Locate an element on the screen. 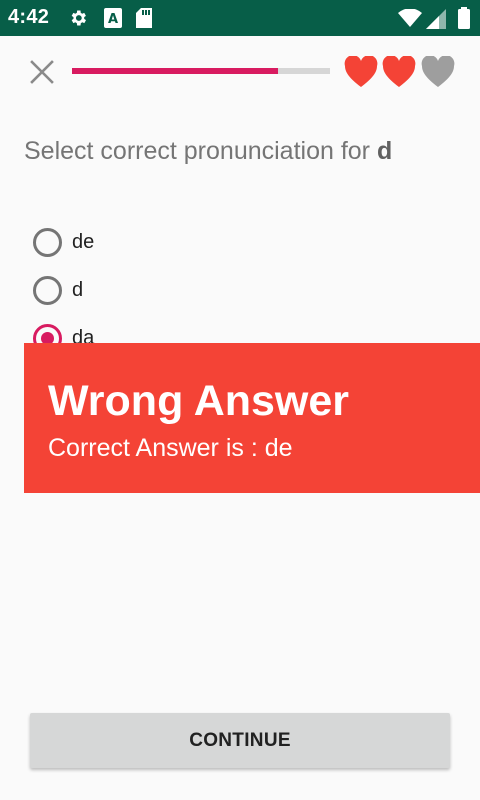 Image resolution: width=480 pixels, height=800 pixels. question-prompt: Select correct pronunciation for d is located at coordinates (208, 151).